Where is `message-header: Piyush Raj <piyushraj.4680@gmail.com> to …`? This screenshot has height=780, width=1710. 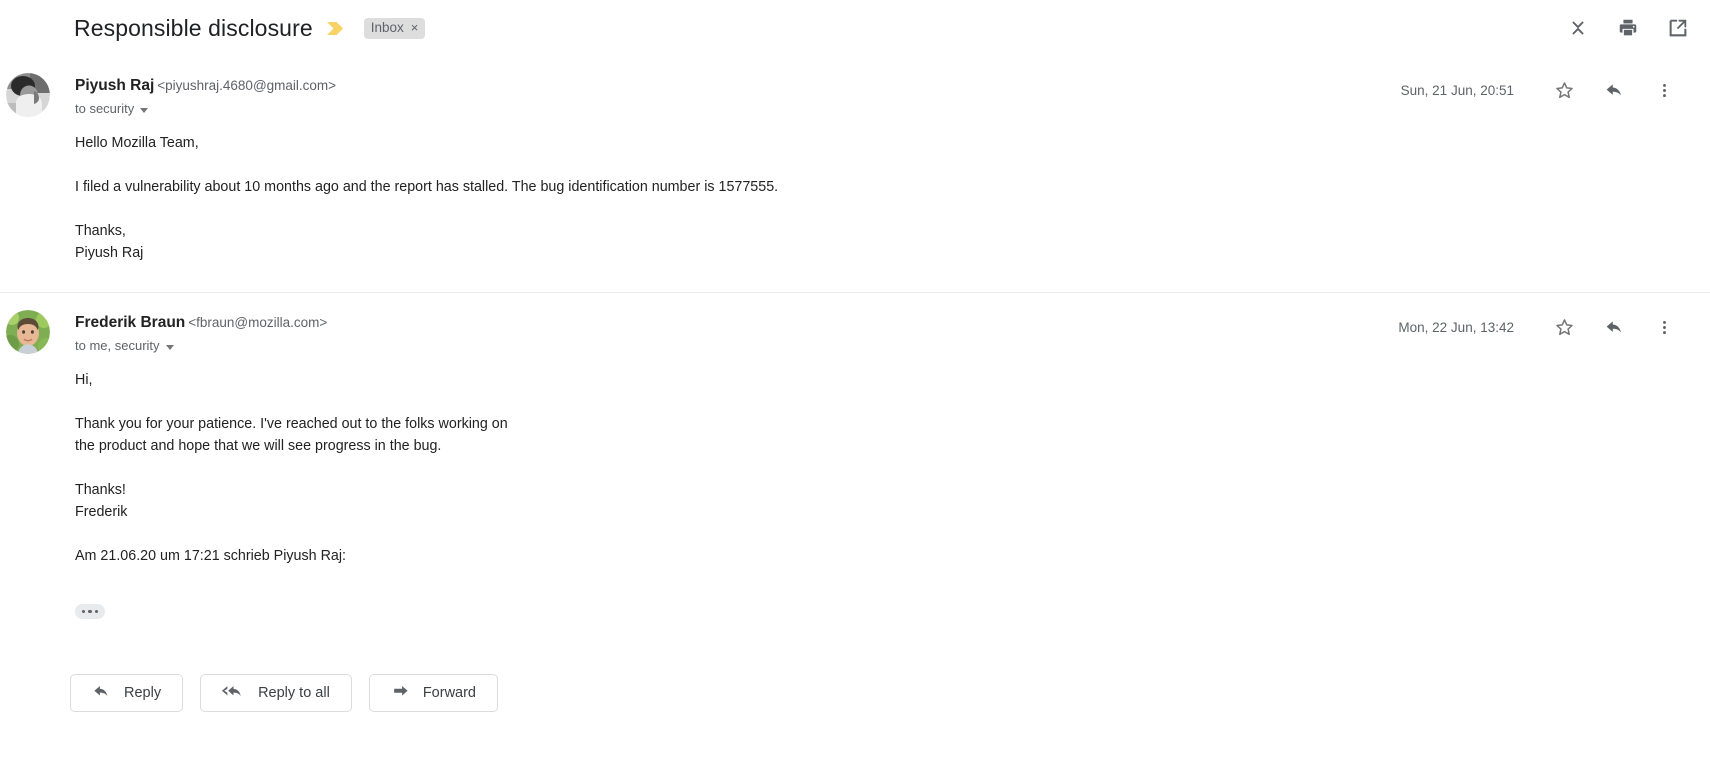
message-header: Piyush Raj <piyushraj.4680@gmail.com> to … is located at coordinates (842, 87).